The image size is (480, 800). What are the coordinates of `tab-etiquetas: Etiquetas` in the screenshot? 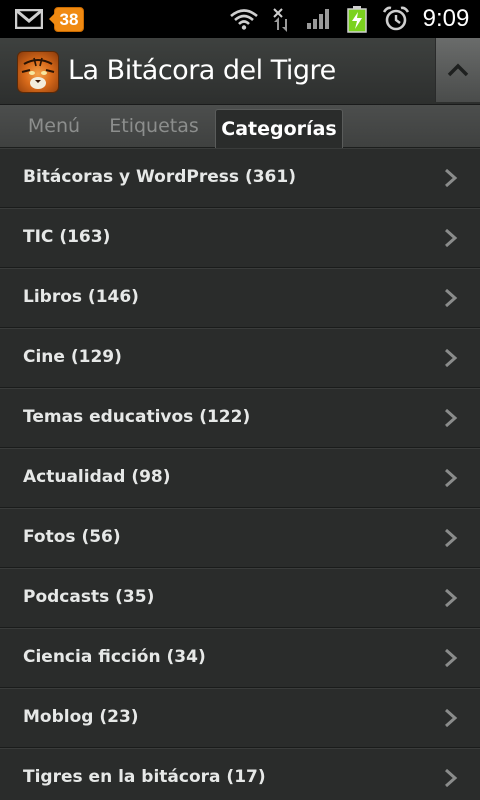 It's located at (154, 126).